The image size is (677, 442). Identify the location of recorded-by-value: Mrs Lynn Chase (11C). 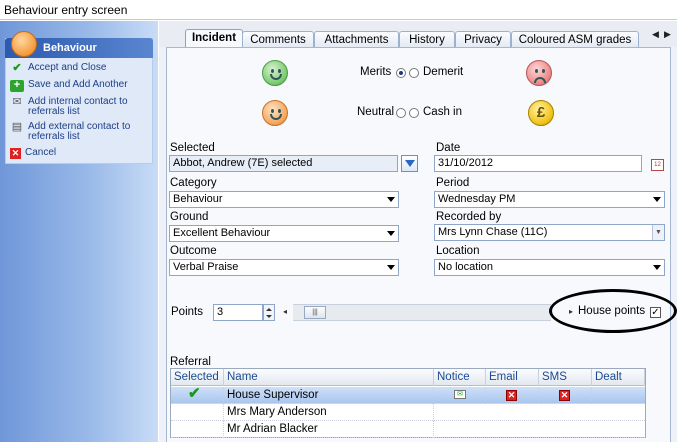
(493, 232).